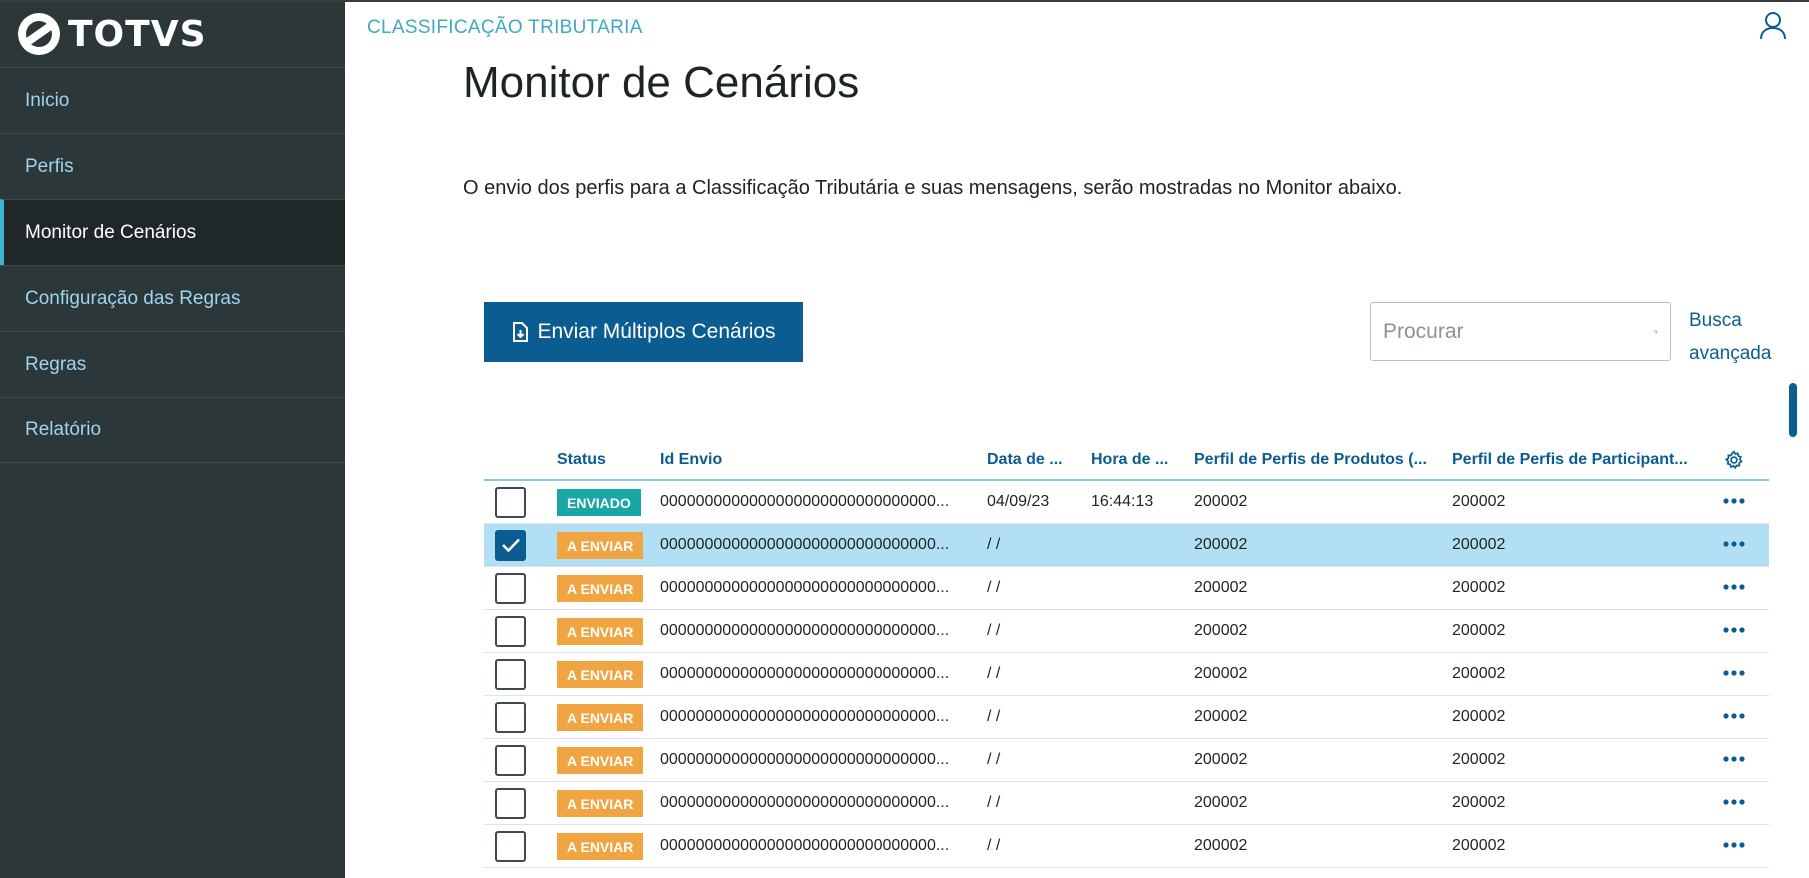 The image size is (1809, 878). Describe the element at coordinates (1122, 501) in the screenshot. I see `hora-cell: 16:44:13` at that location.